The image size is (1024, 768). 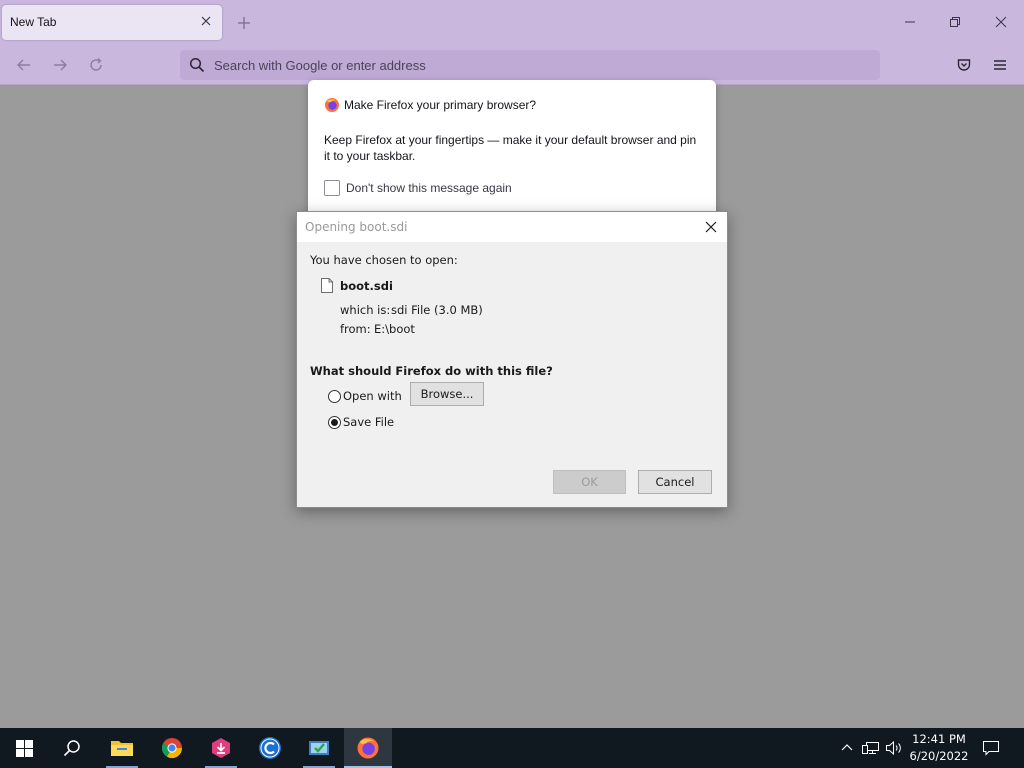 What do you see at coordinates (24, 65) in the screenshot?
I see `back-icon` at bounding box center [24, 65].